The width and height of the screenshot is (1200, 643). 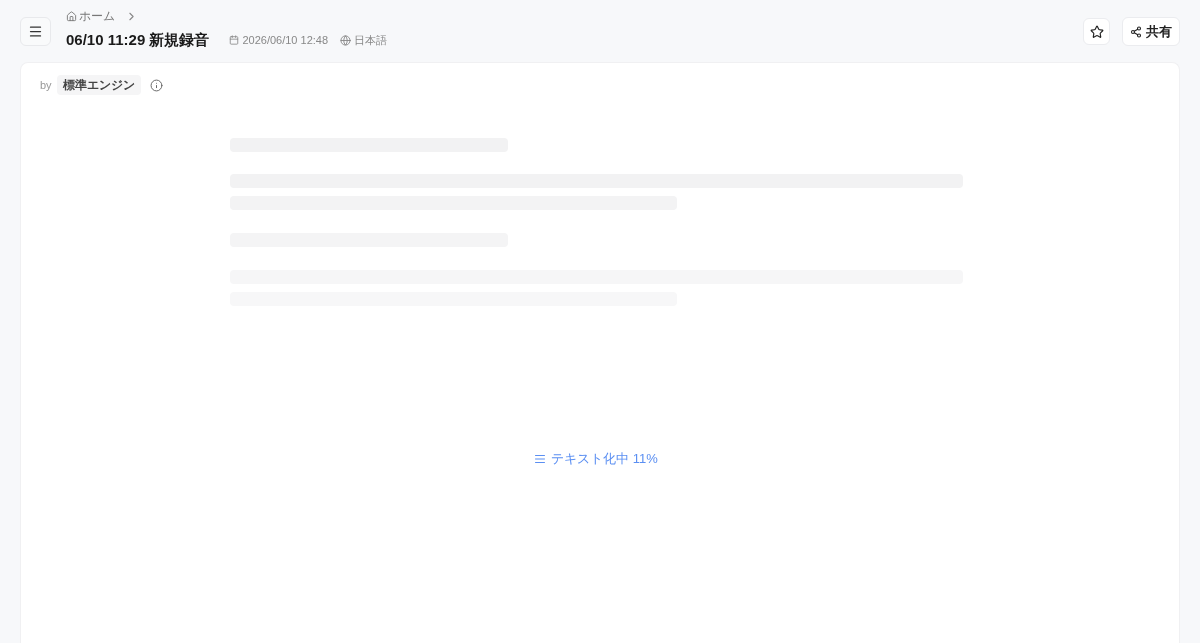 I want to click on by-label: by, so click(x=46, y=85).